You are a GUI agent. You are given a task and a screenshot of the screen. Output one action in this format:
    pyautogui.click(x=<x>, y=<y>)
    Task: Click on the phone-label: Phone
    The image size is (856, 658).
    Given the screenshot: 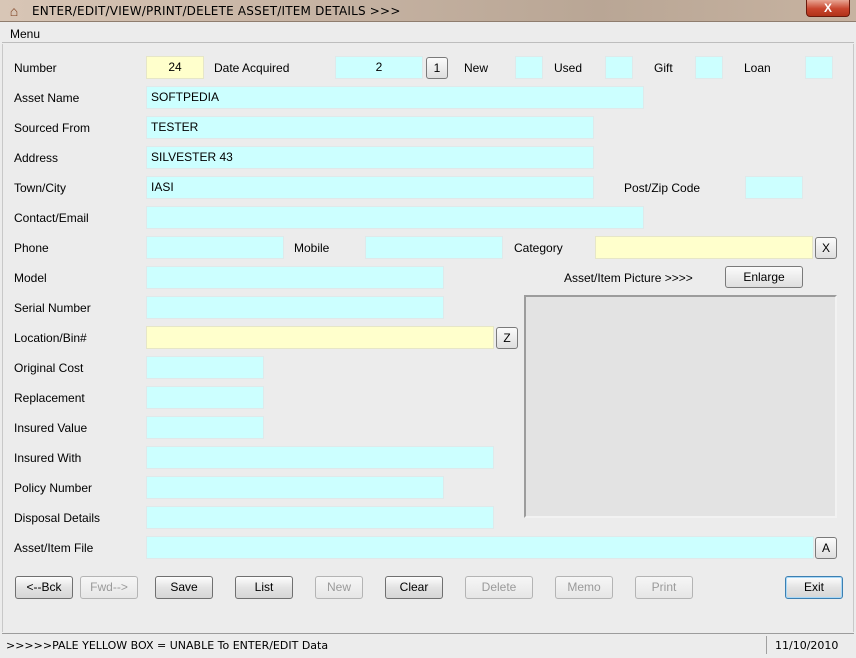 What is the action you would take?
    pyautogui.click(x=31, y=248)
    